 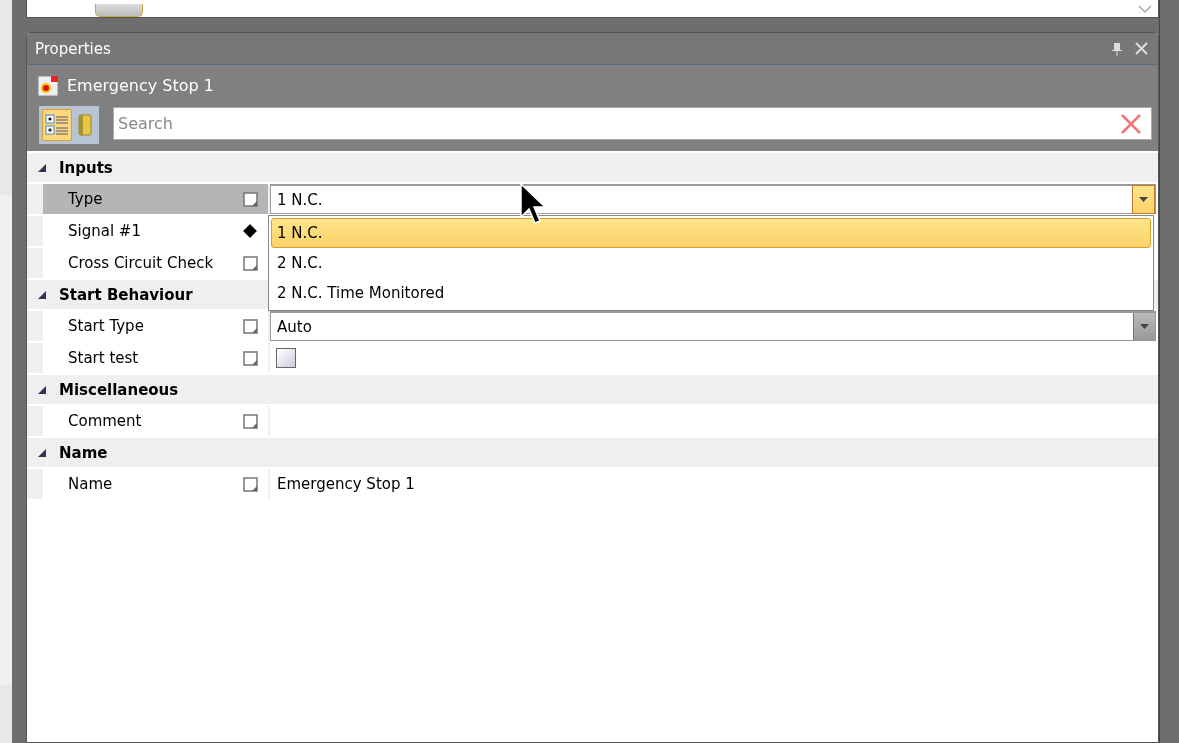 What do you see at coordinates (711, 293) in the screenshot?
I see `dropdown-option: 2 N.C. Time Monitored` at bounding box center [711, 293].